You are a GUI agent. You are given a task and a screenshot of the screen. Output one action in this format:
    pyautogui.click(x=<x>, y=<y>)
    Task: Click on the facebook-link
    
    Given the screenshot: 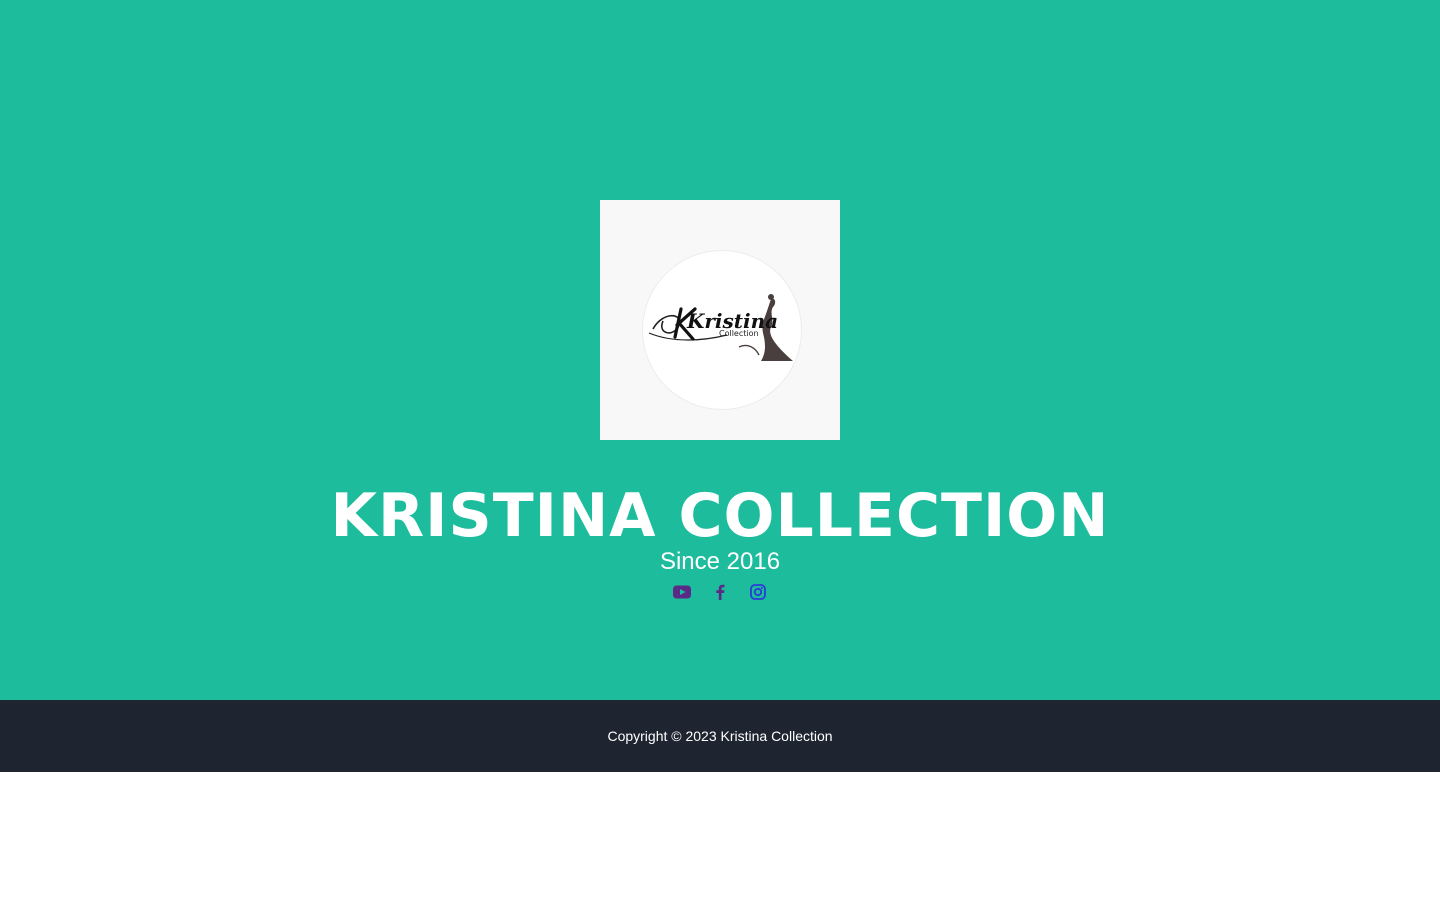 What is the action you would take?
    pyautogui.click(x=720, y=592)
    